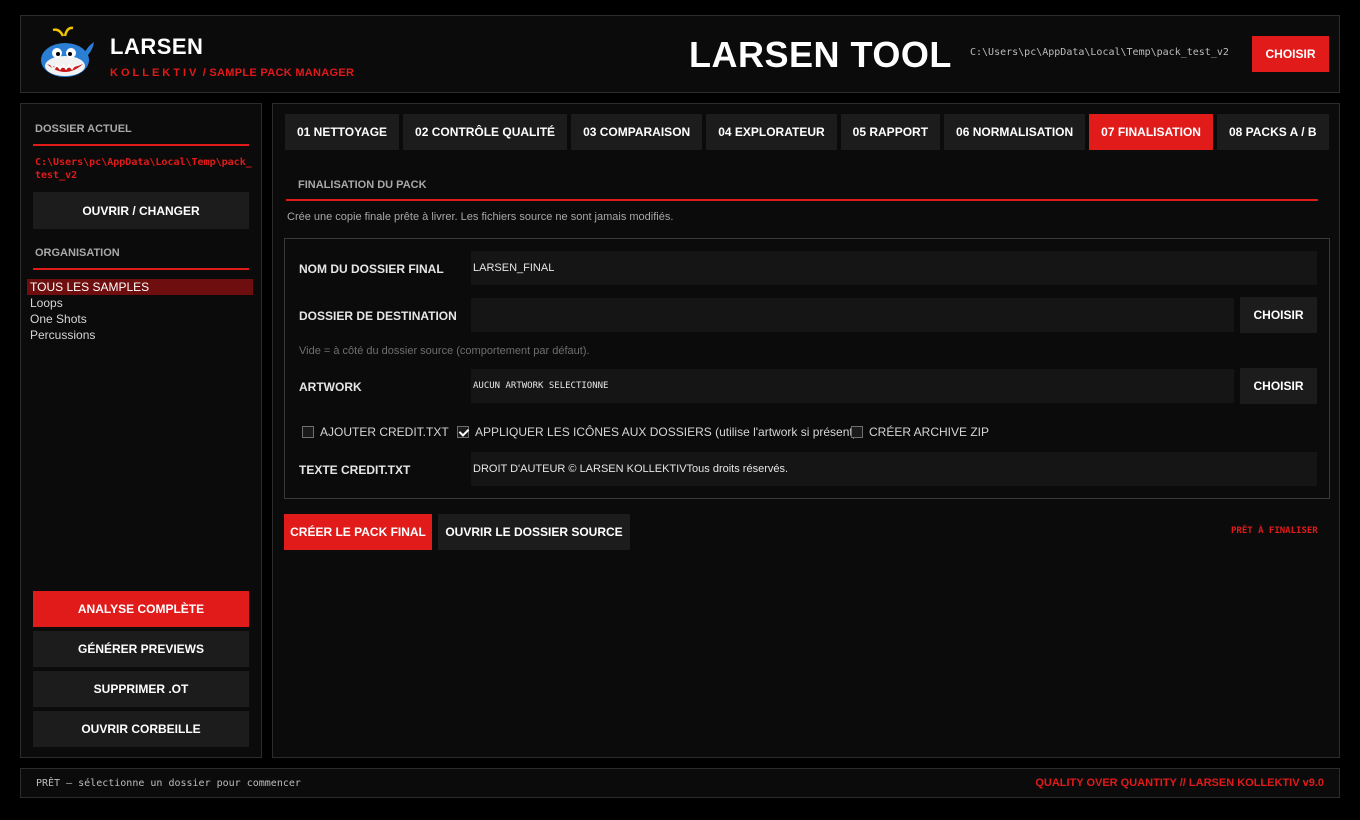 The image size is (1360, 820). Describe the element at coordinates (1278, 386) in the screenshot. I see `artwork-choose-button: CHOISIR` at that location.